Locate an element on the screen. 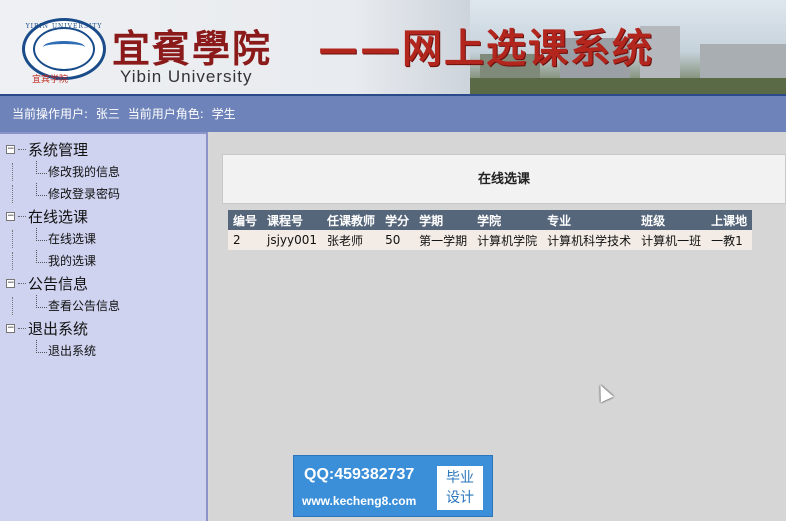 Image resolution: width=786 pixels, height=521 pixels. logo-wave-icon is located at coordinates (64, 47).